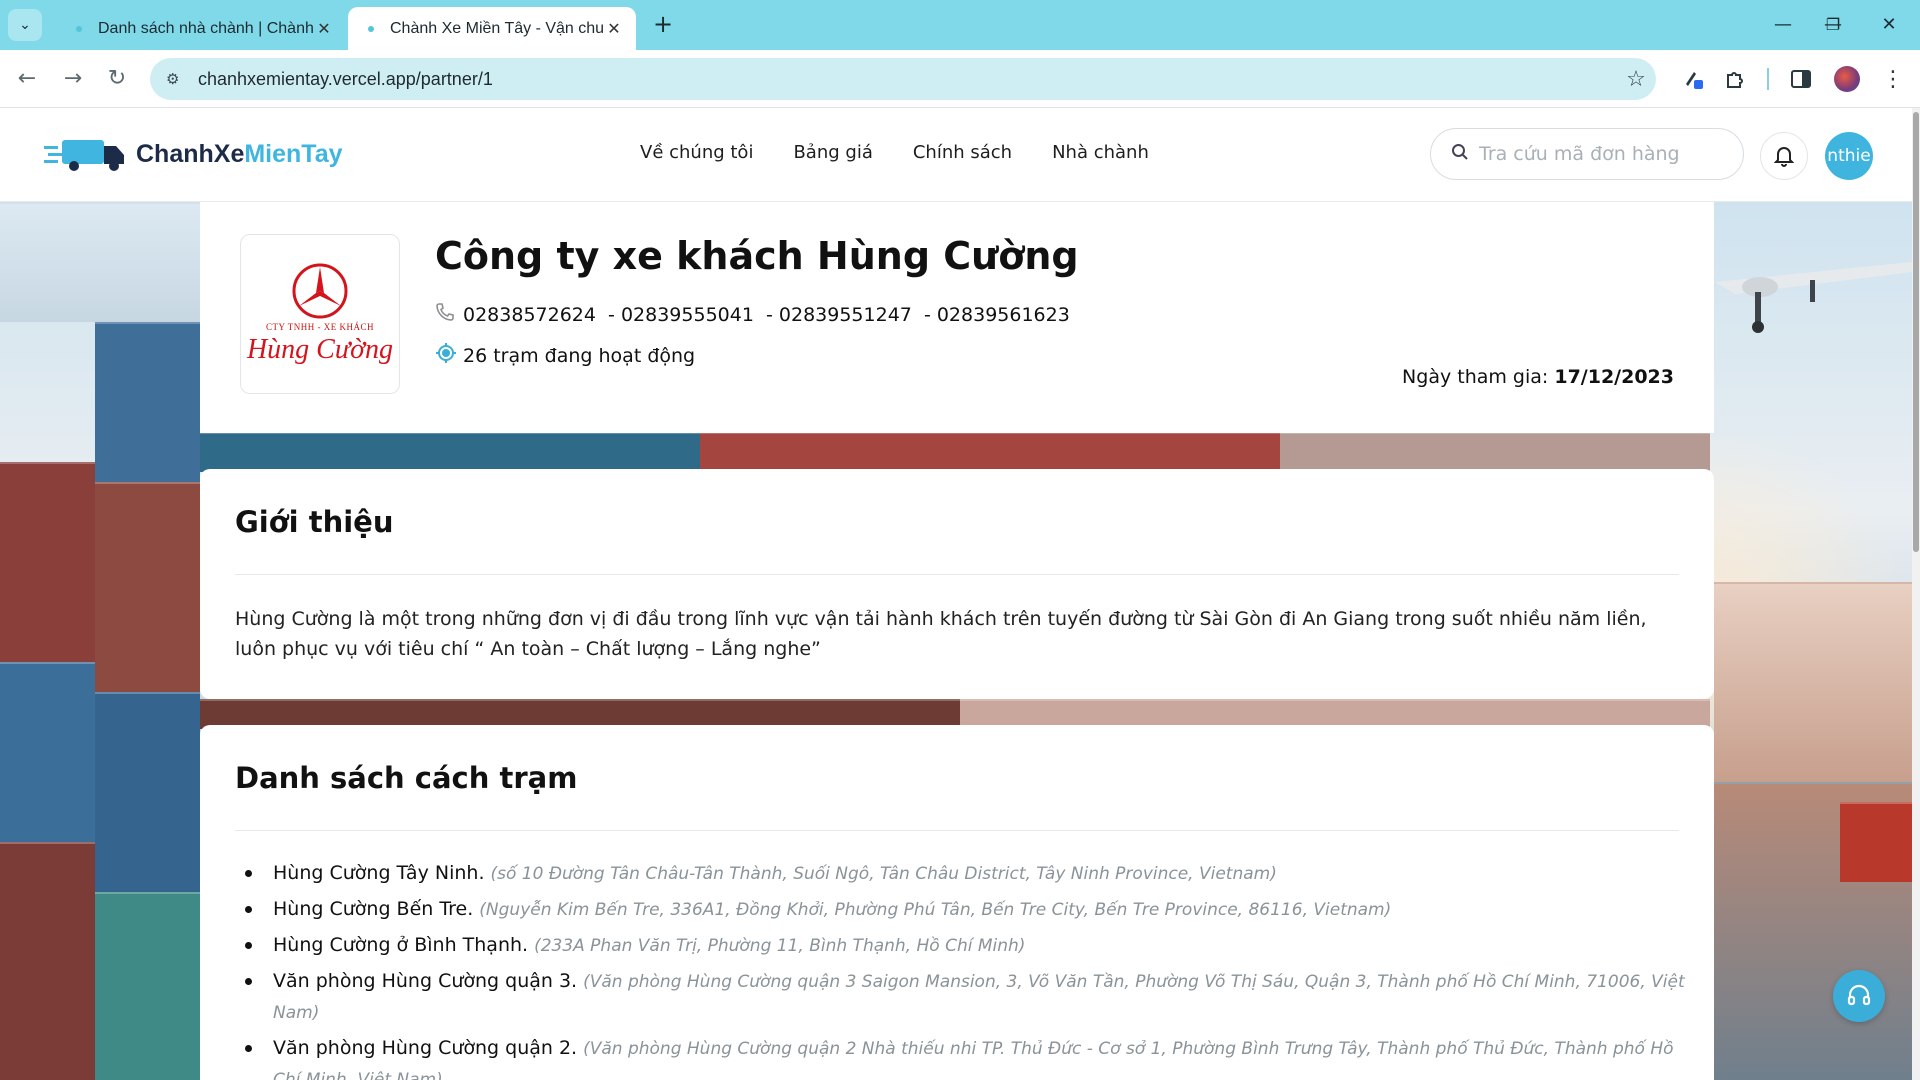 The image size is (1920, 1080). Describe the element at coordinates (1916, 332) in the screenshot. I see `scrollbar-thumb` at that location.